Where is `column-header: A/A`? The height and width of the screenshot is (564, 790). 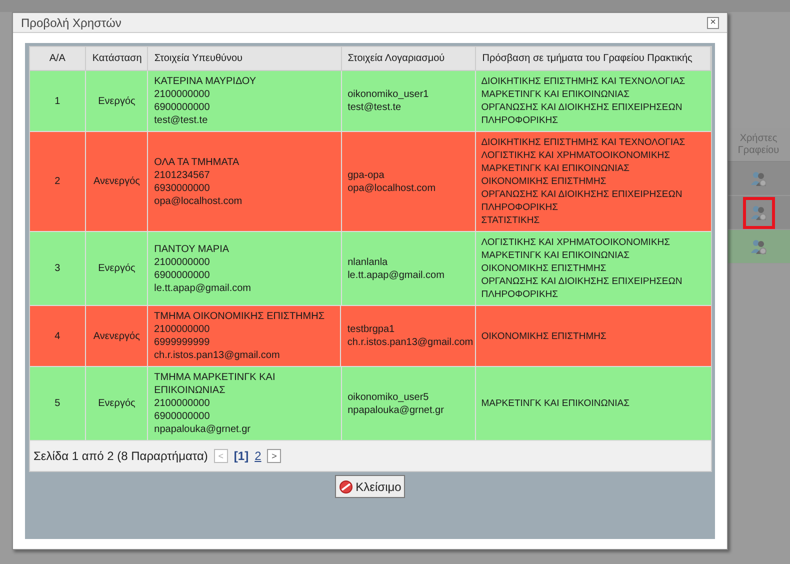
column-header: A/A is located at coordinates (58, 58).